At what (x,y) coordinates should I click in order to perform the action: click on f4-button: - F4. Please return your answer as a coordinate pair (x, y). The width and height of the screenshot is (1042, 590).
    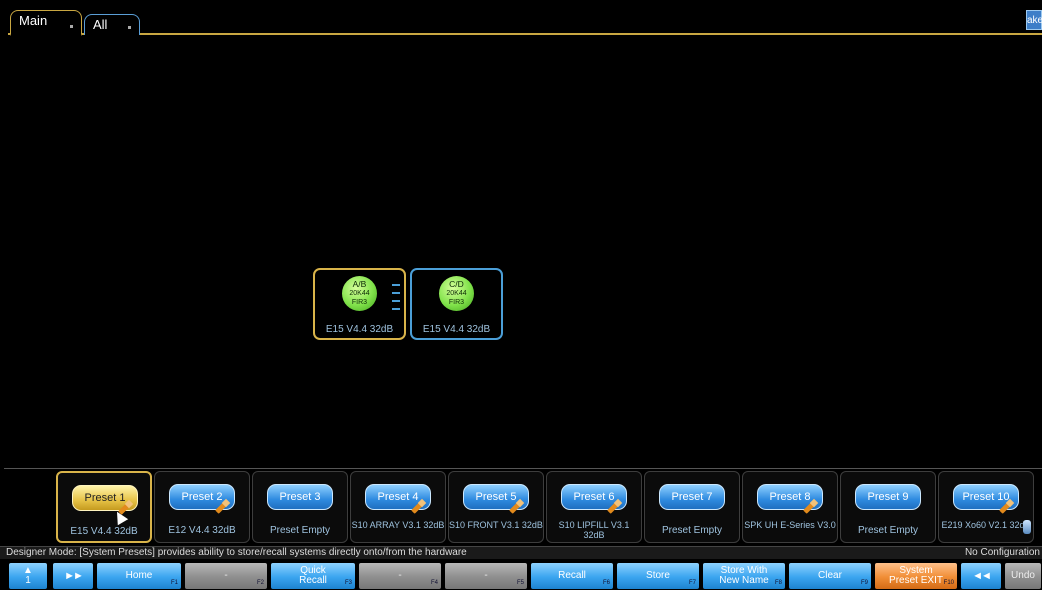
    Looking at the image, I should click on (400, 576).